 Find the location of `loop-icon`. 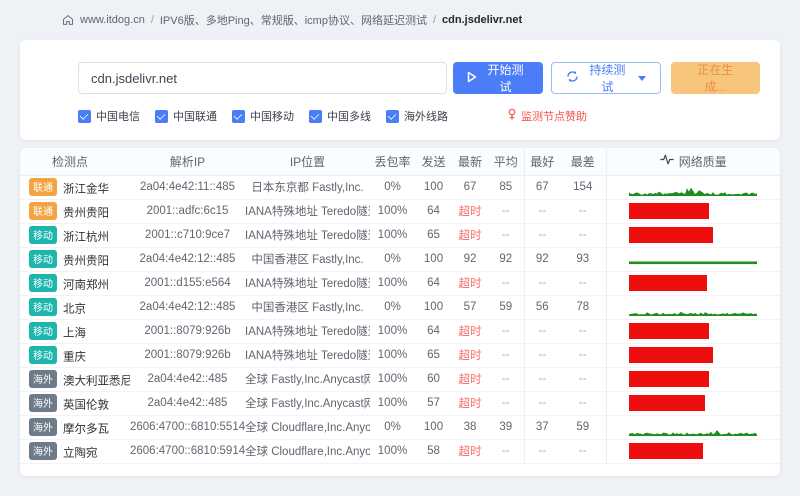

loop-icon is located at coordinates (572, 78).